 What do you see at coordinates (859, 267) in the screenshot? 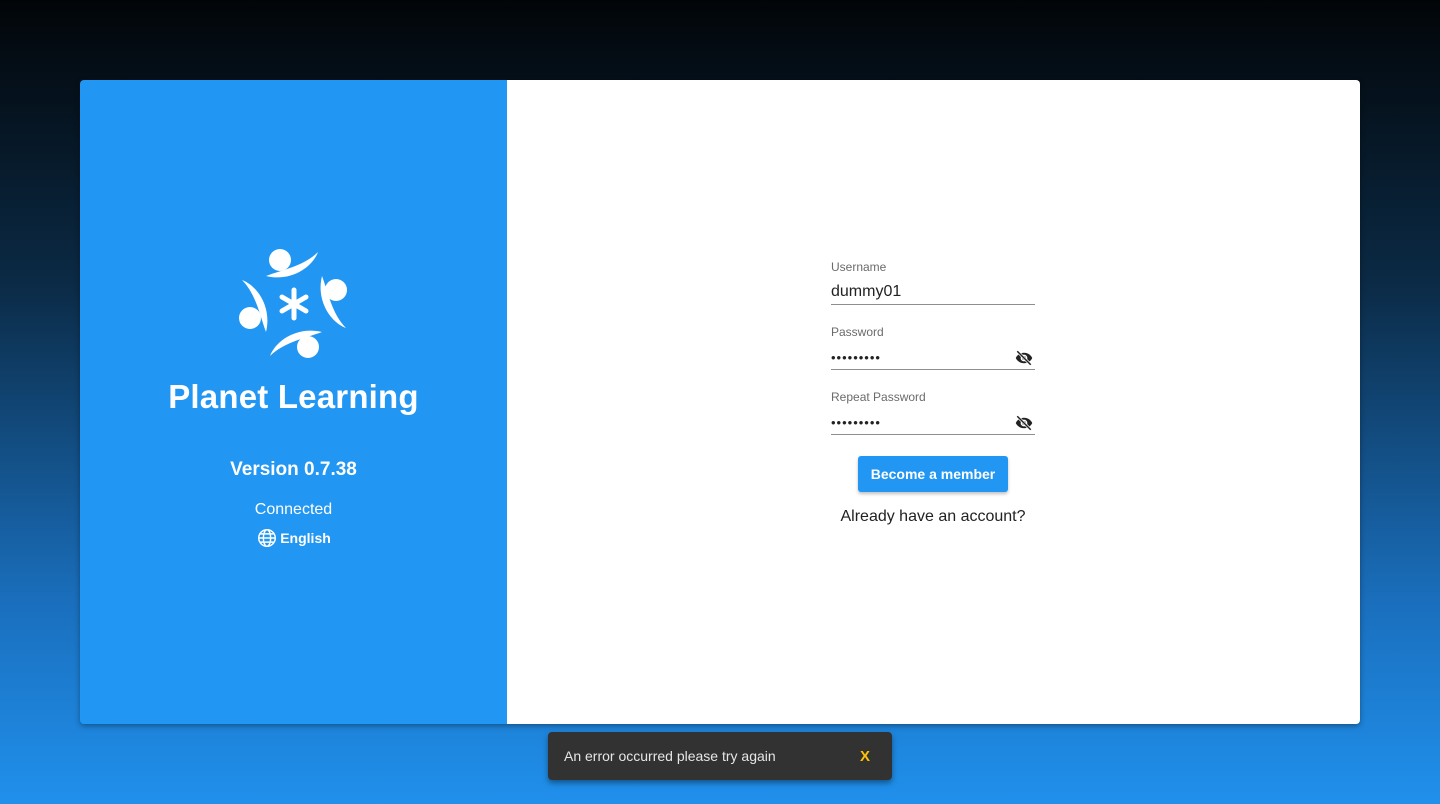
I see `username-label: Username` at bounding box center [859, 267].